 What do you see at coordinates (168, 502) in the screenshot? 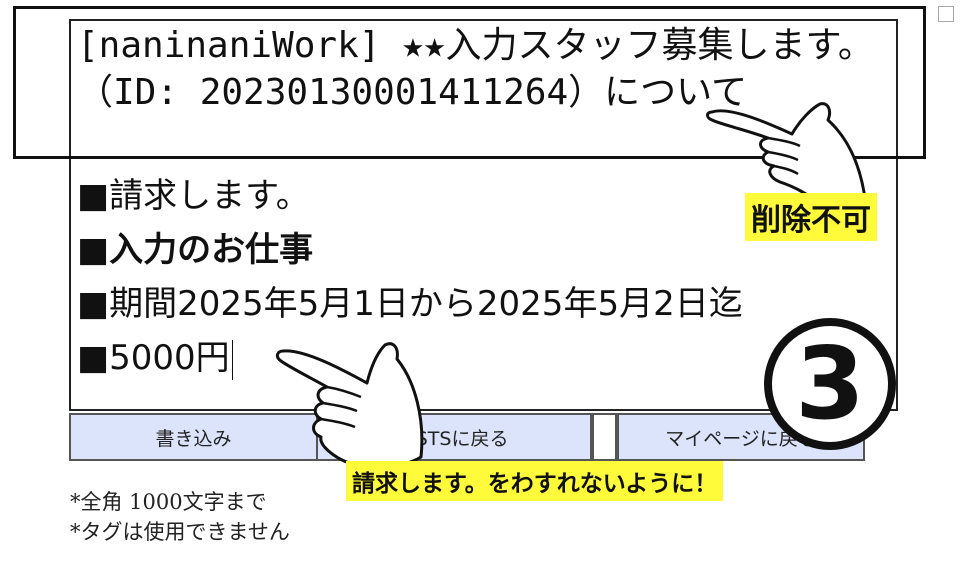
I see `note-char-limit: *全角 1000文字まで` at bounding box center [168, 502].